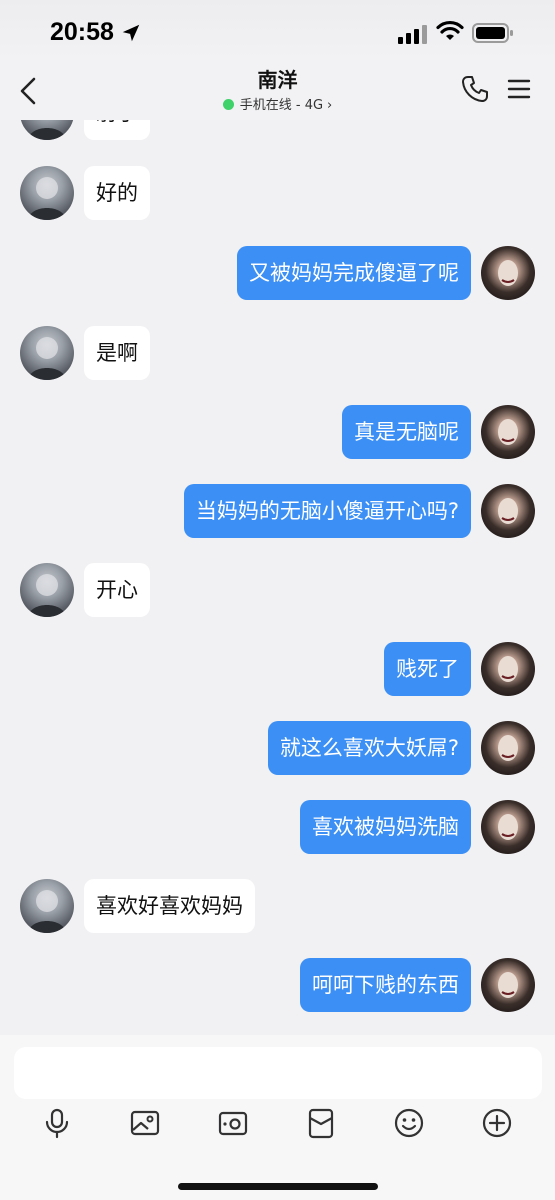 This screenshot has height=1200, width=555. Describe the element at coordinates (277, 669) in the screenshot. I see `message-row: 贱死了` at that location.